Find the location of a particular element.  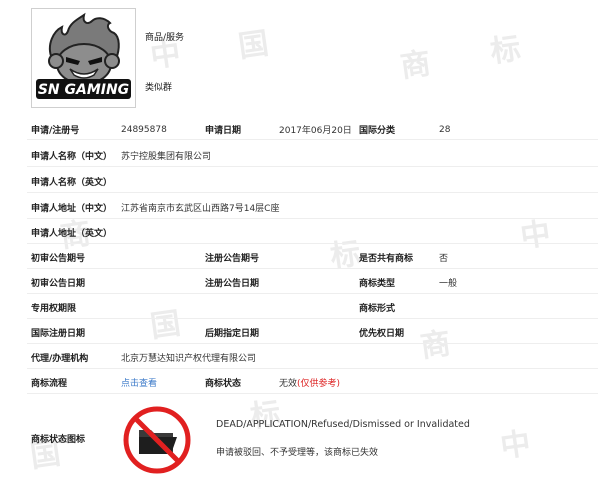

applicant-cn-label: 申请人名称（中文） is located at coordinates (72, 157).